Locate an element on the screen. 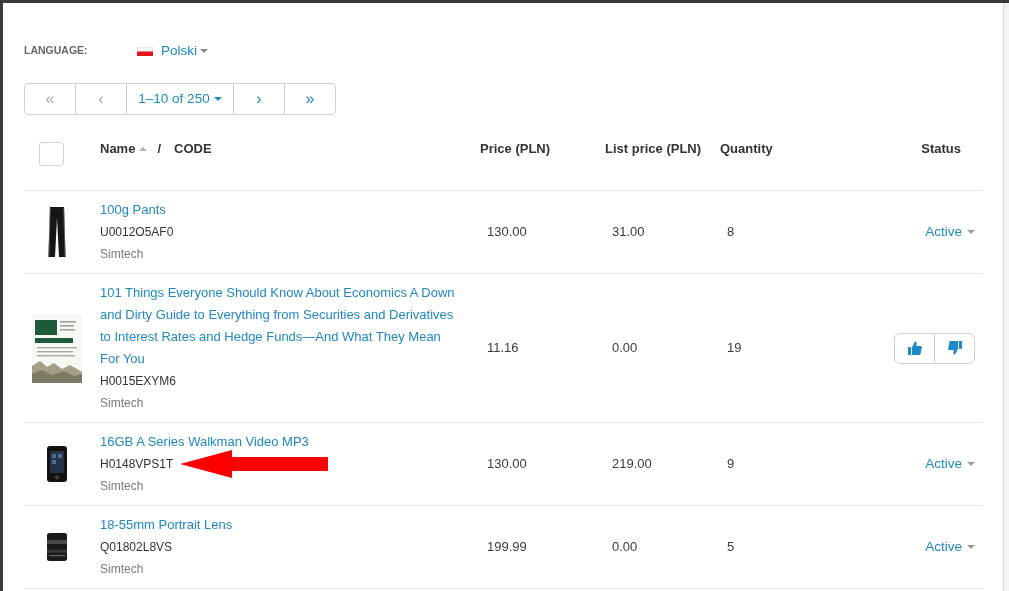 The image size is (1009, 591). list-price-column-header: List price (PLN) is located at coordinates (652, 158).